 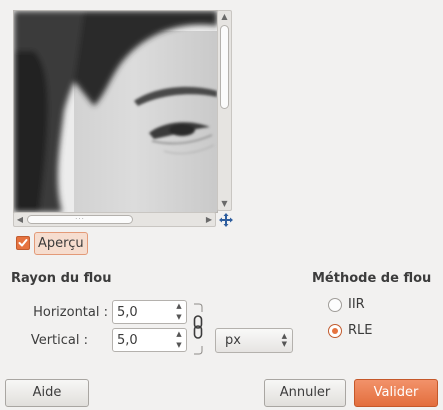 What do you see at coordinates (396, 393) in the screenshot?
I see `ok-button: Valider` at bounding box center [396, 393].